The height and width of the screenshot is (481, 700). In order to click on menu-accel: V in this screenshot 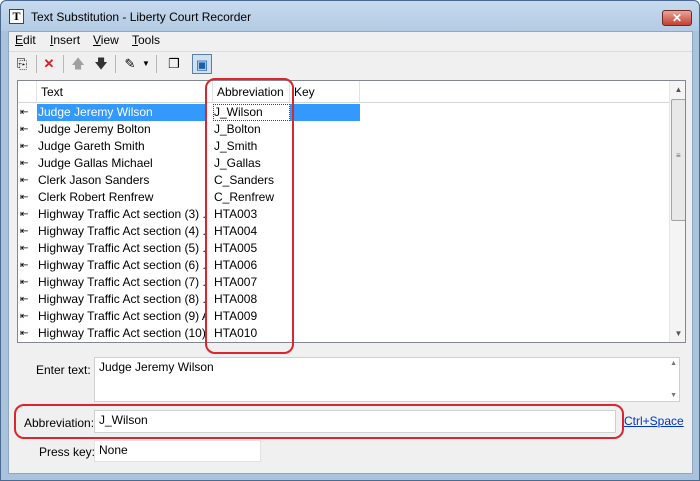, I will do `click(97, 40)`.